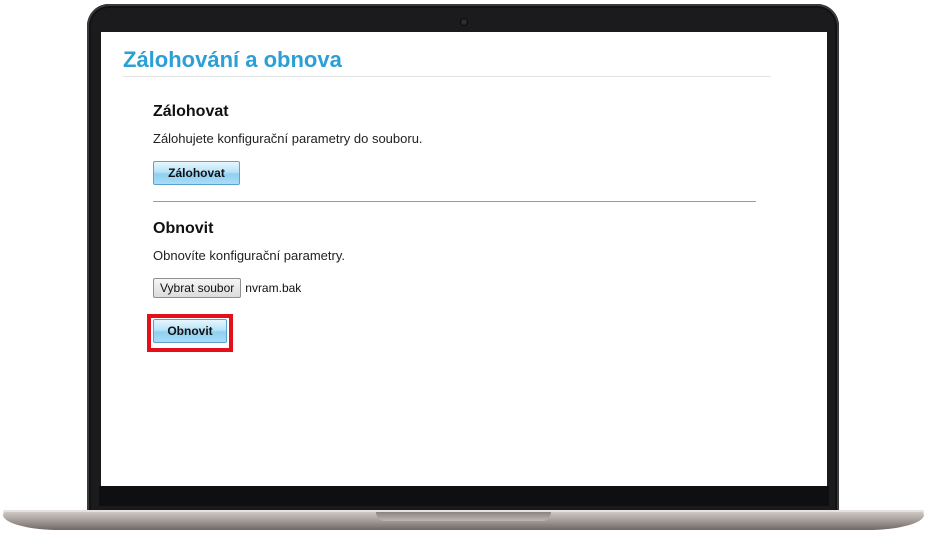 This screenshot has width=927, height=537. Describe the element at coordinates (447, 76) in the screenshot. I see `title-divider` at that location.